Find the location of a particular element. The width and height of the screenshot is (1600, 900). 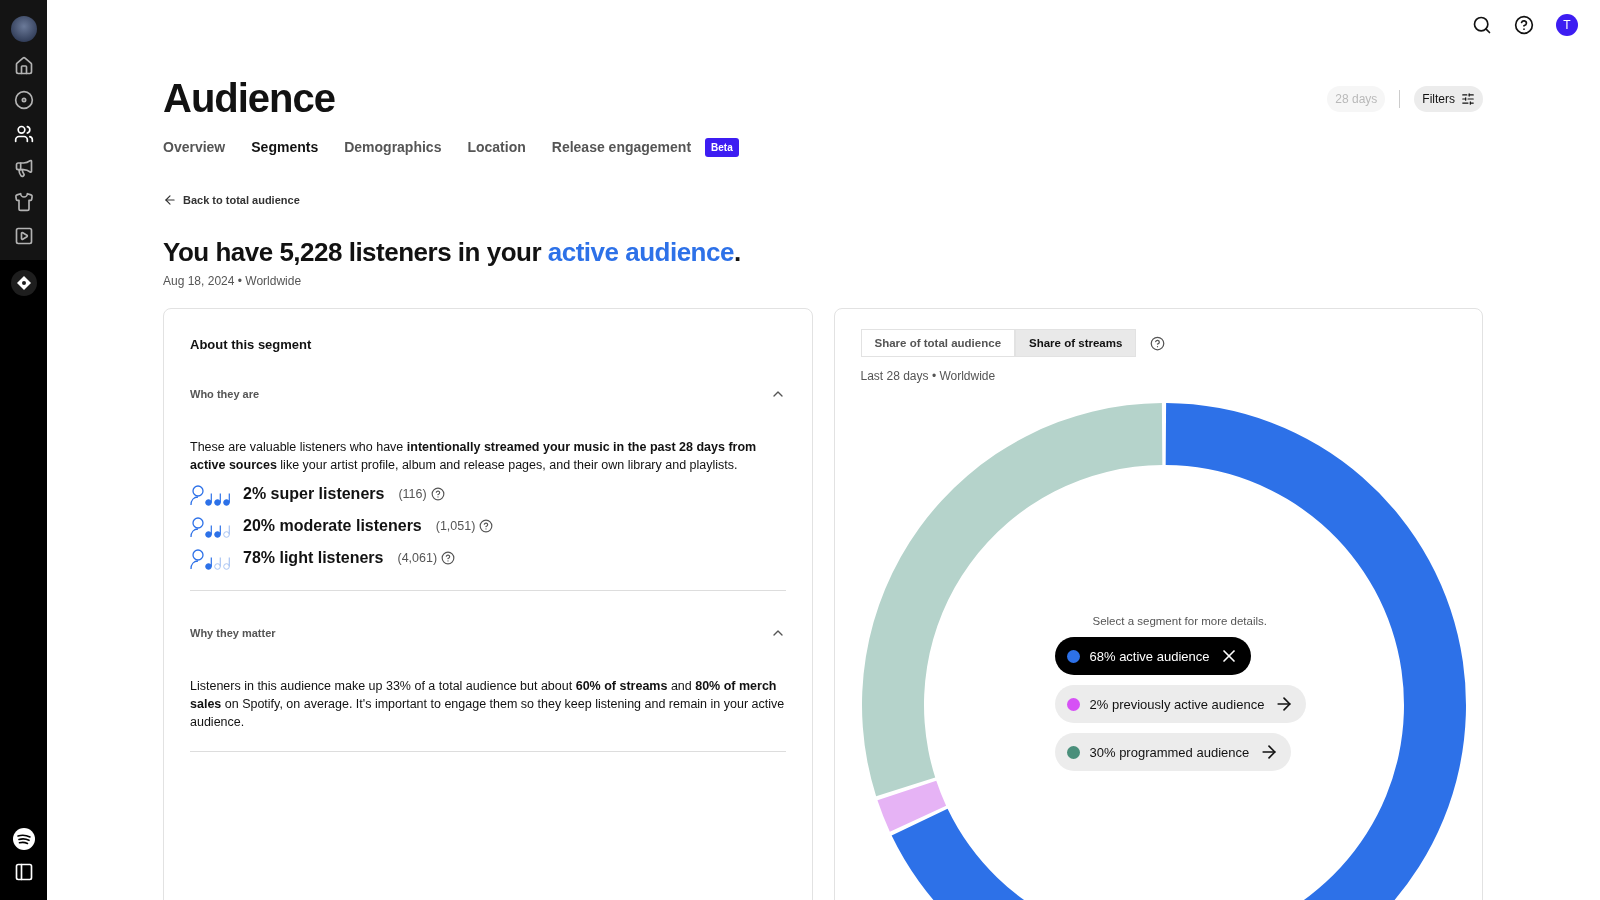

listener-count: (116) is located at coordinates (412, 494).